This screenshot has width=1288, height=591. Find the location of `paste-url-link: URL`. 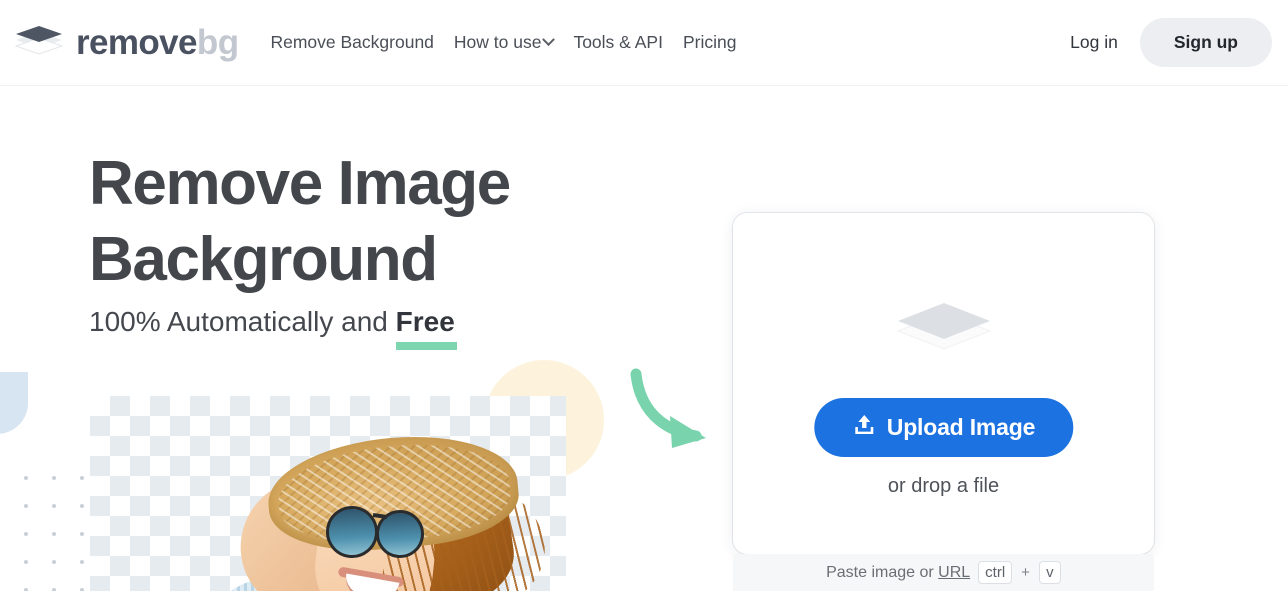

paste-url-link: URL is located at coordinates (954, 572).